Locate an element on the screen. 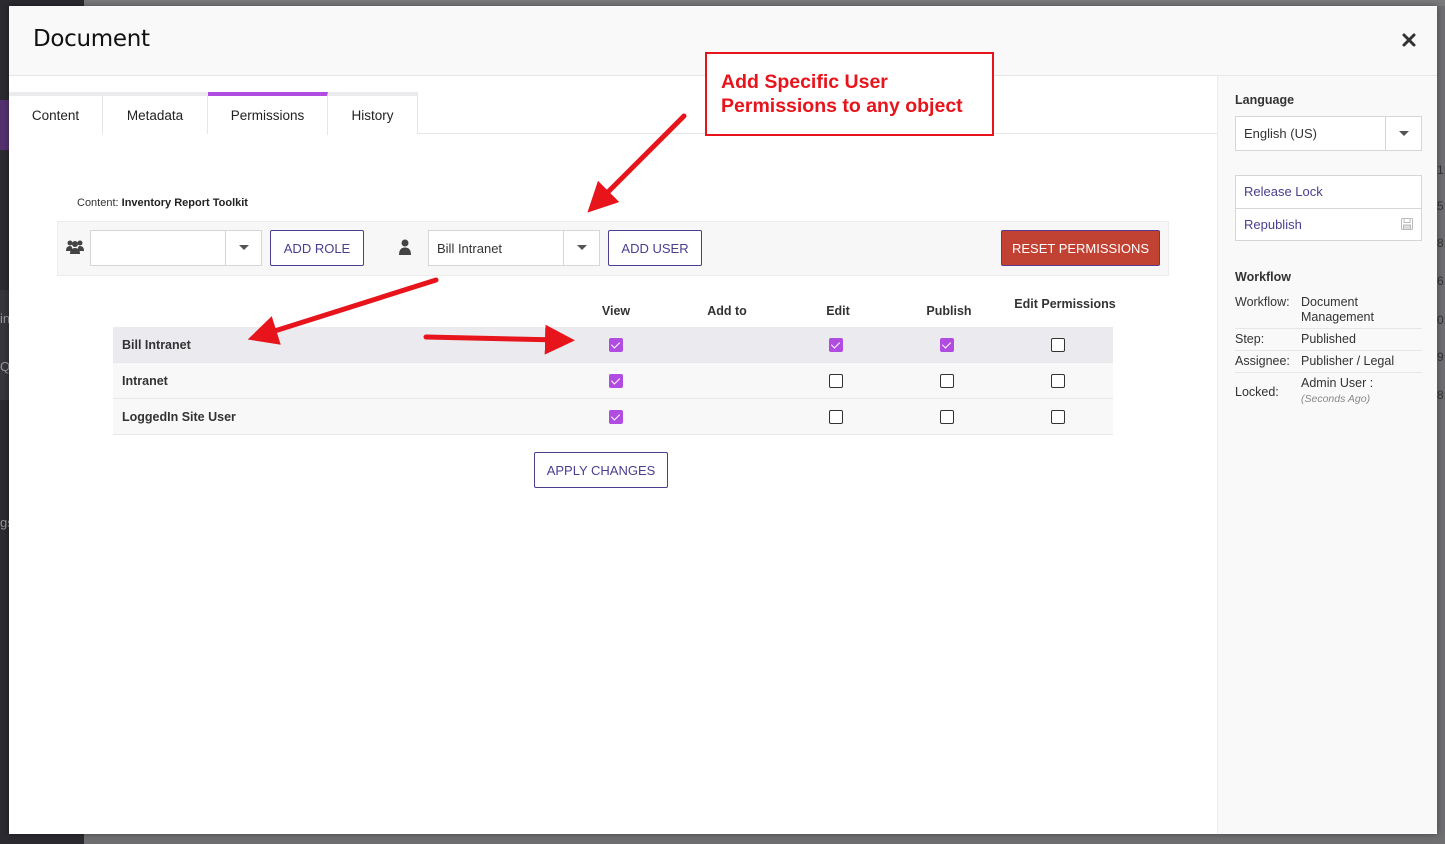  tab-metadata: Metadata is located at coordinates (155, 113).